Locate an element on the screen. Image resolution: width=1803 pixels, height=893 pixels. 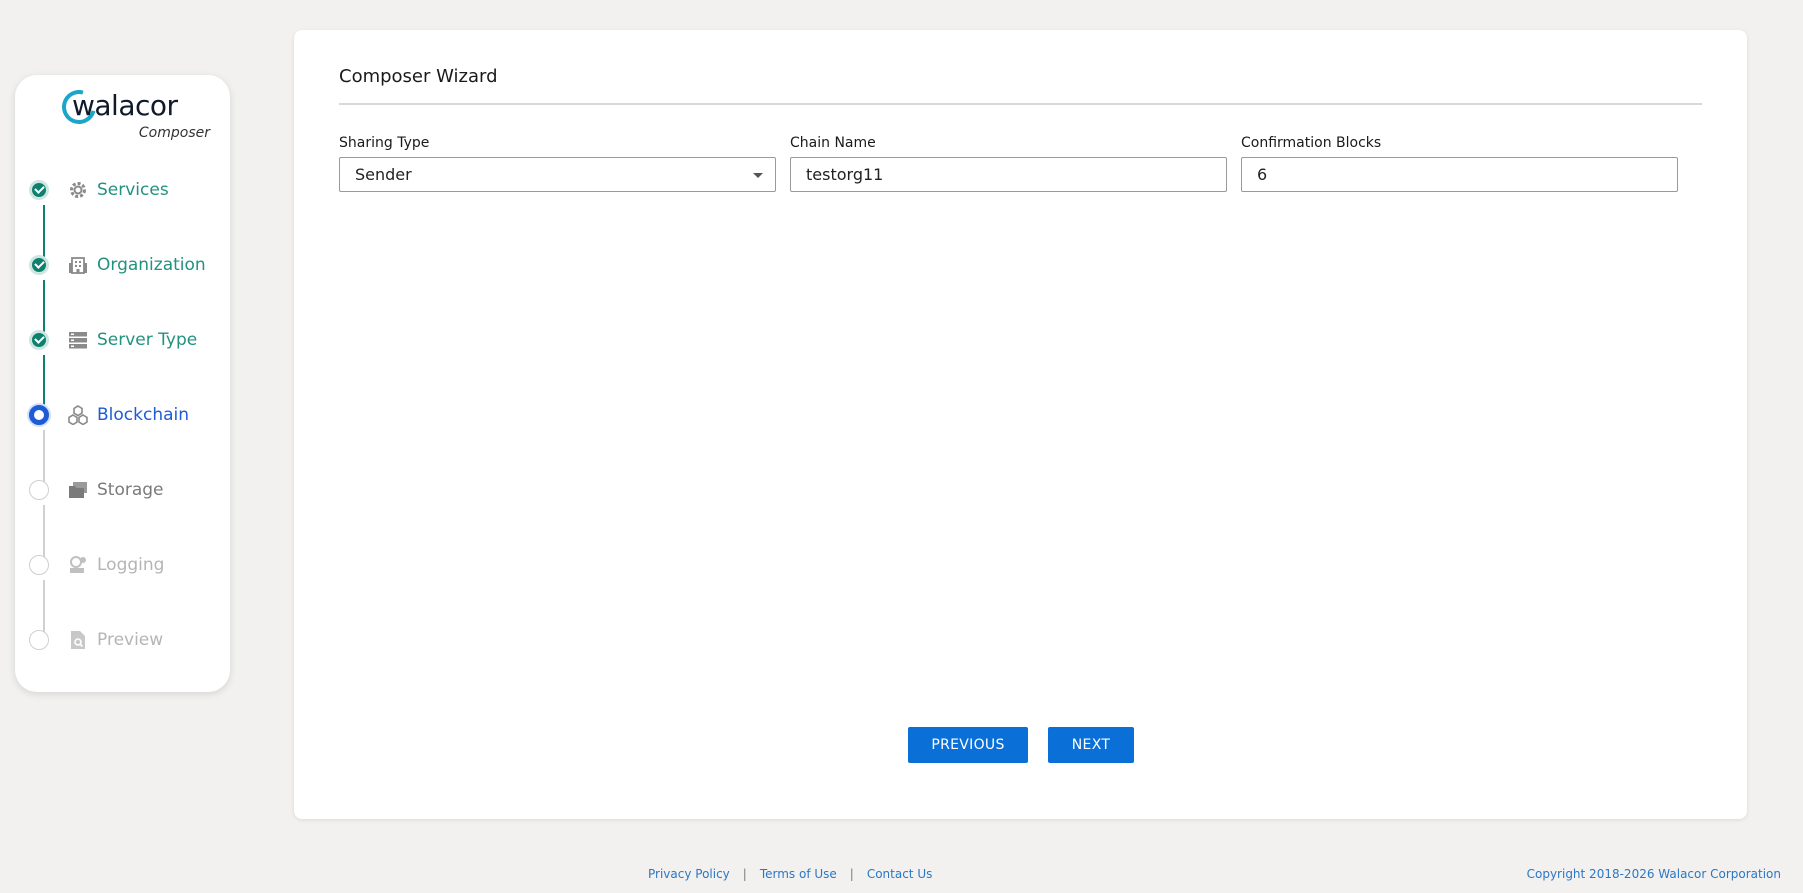
step-services: Services is located at coordinates (126, 190).